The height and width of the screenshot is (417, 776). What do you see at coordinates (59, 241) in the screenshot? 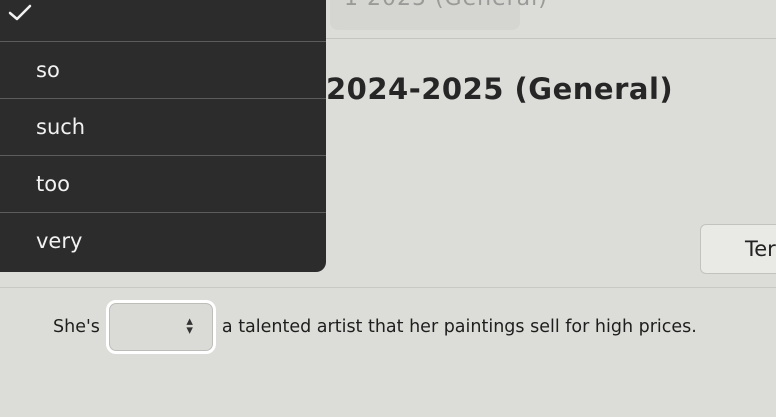
I see `menu-option-label: very` at bounding box center [59, 241].